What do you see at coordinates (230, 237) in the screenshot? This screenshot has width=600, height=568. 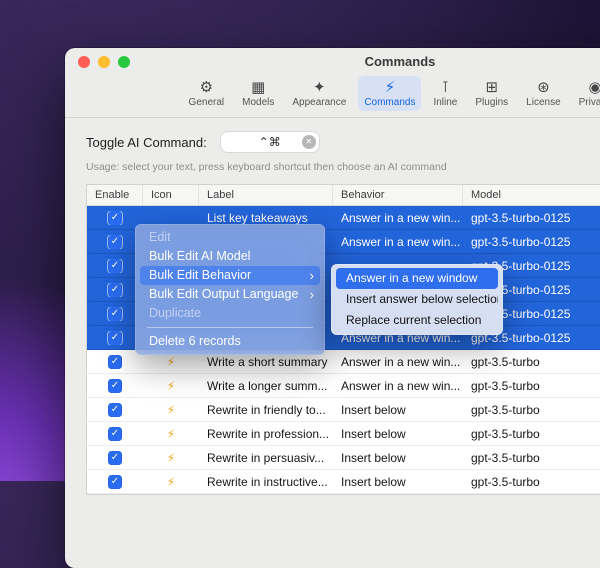 I see `context-menu-item: Edit ›` at bounding box center [230, 237].